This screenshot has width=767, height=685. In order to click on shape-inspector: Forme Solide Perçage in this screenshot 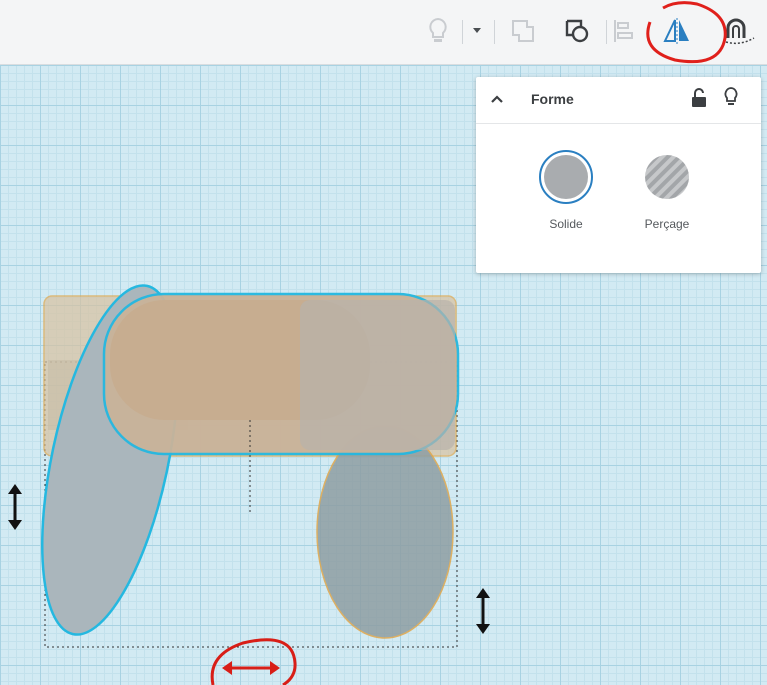, I will do `click(618, 175)`.